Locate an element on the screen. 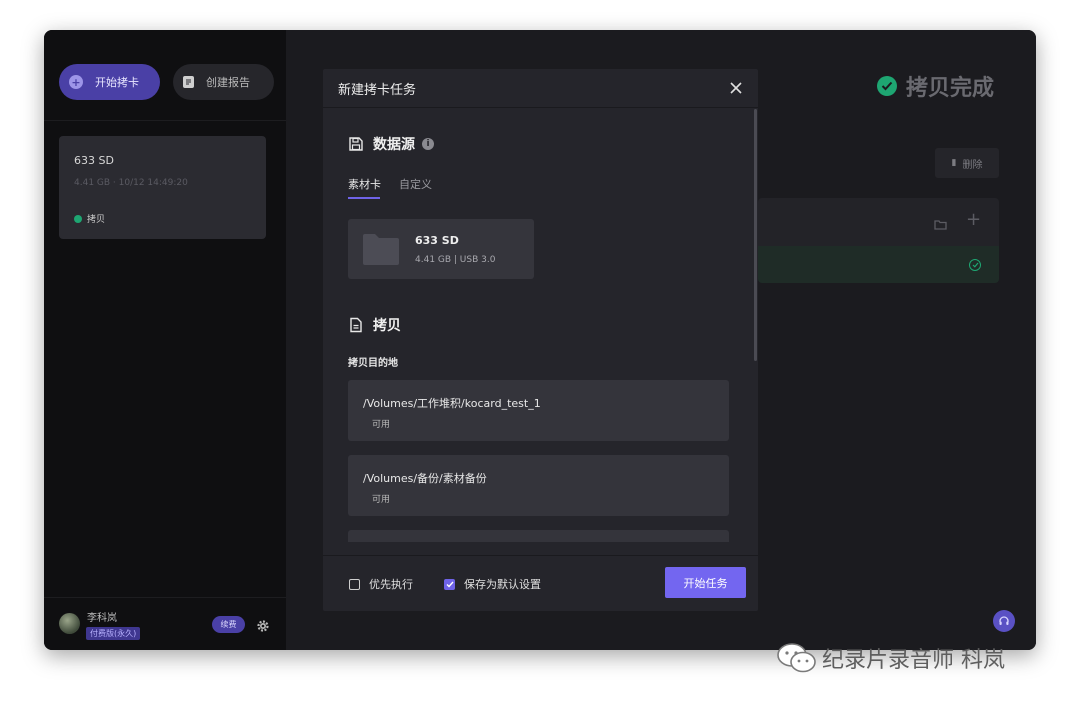 The image size is (1080, 707). wechat-icon is located at coordinates (797, 658).